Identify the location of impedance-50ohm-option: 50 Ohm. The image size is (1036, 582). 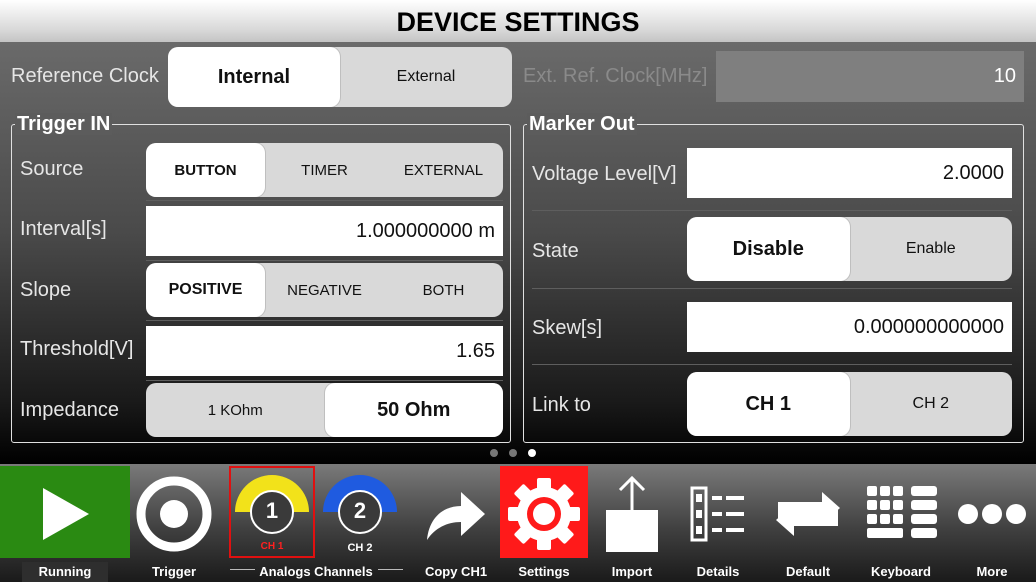
(413, 410).